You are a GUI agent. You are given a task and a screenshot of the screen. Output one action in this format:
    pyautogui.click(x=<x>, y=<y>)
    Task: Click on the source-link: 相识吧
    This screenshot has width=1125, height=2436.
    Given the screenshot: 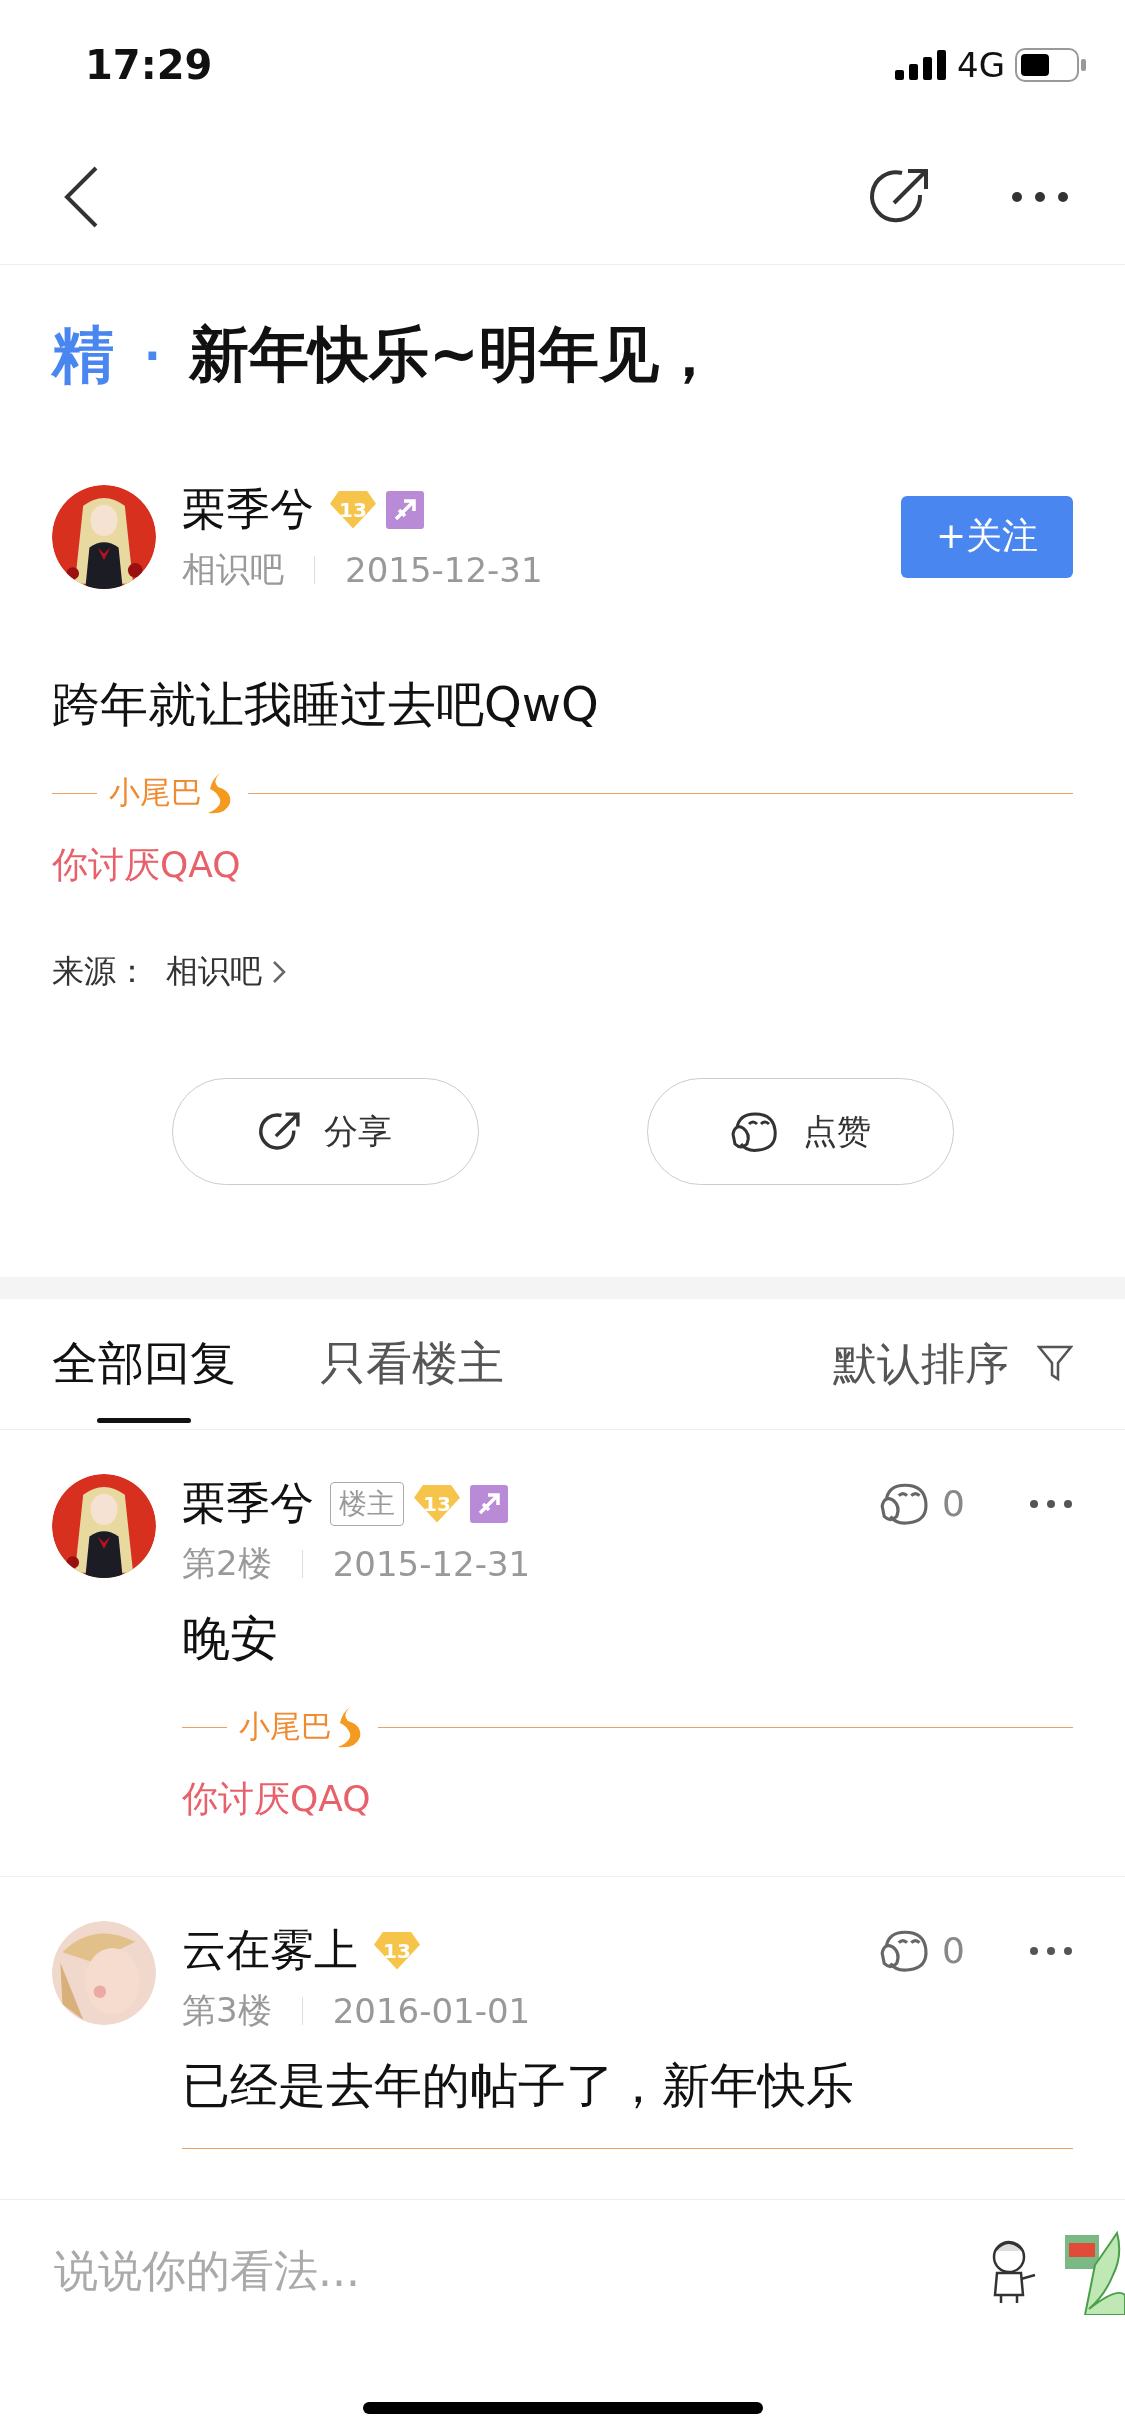 What is the action you would take?
    pyautogui.click(x=214, y=972)
    